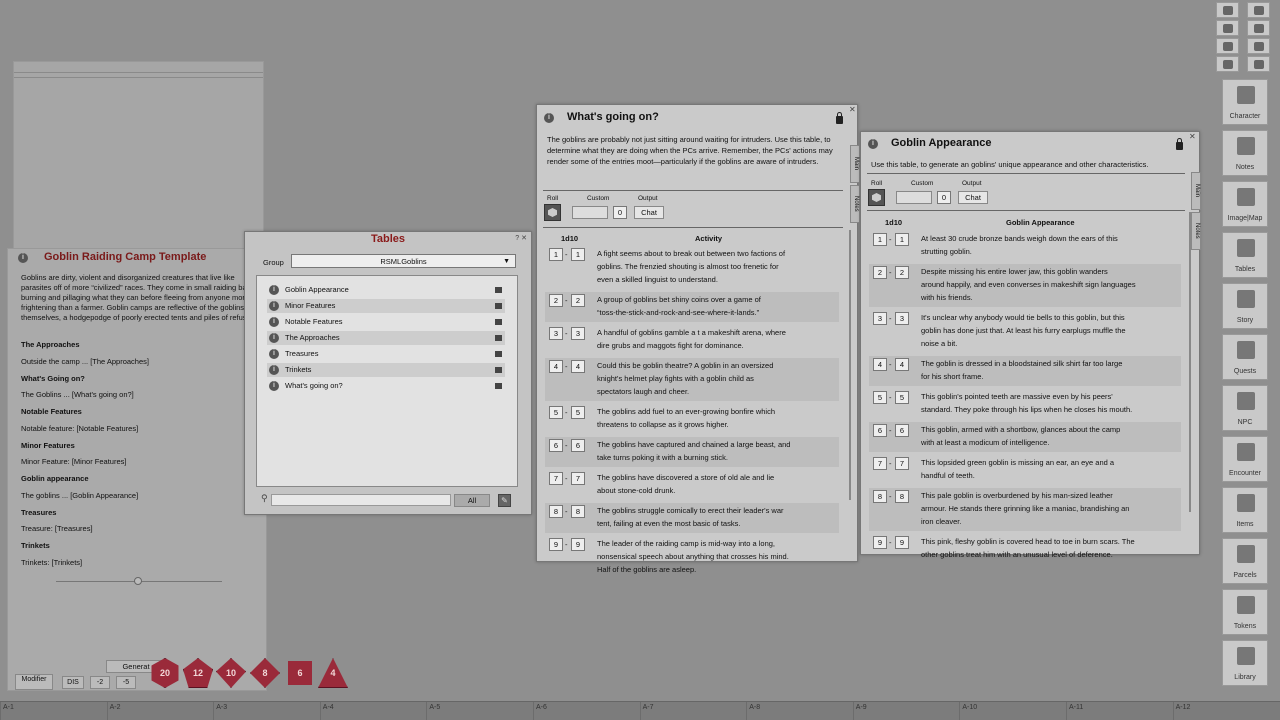 This screenshot has height=720, width=1280. What do you see at coordinates (386, 370) in the screenshot?
I see `list-item: i Trinkets` at bounding box center [386, 370].